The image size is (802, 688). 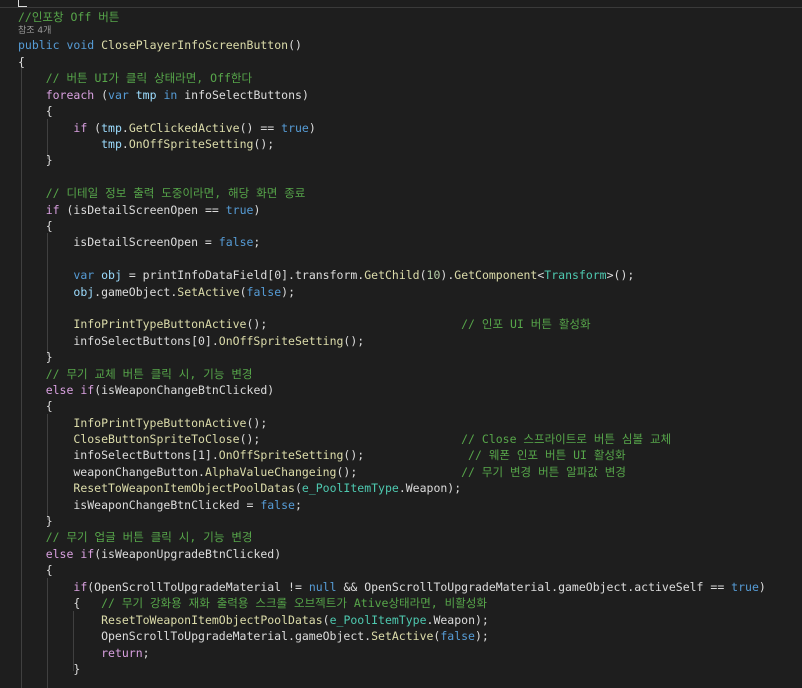 I want to click on code-line: if (isDetailScreenOpen == true), so click(x=139, y=210).